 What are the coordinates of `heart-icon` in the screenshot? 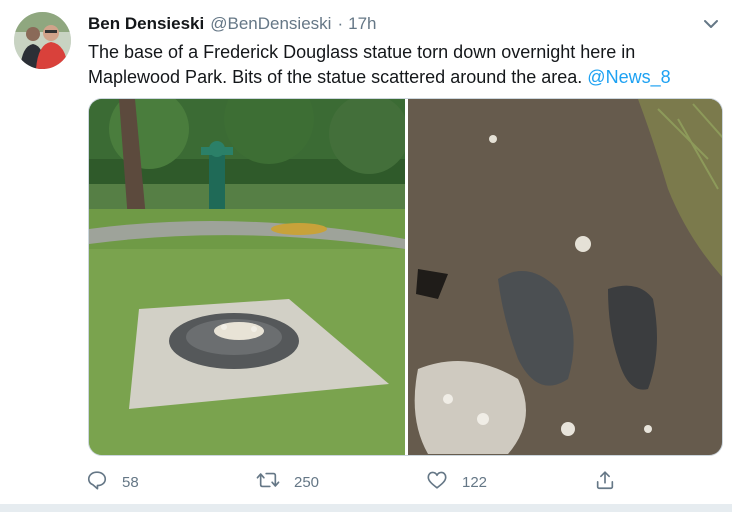 It's located at (437, 482).